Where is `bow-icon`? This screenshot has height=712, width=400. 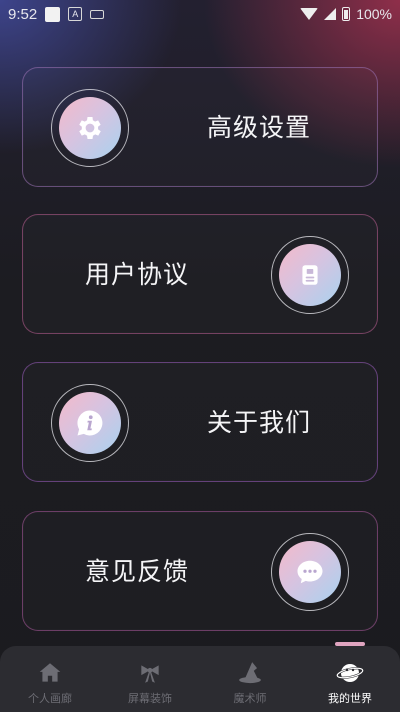
bow-icon is located at coordinates (150, 674).